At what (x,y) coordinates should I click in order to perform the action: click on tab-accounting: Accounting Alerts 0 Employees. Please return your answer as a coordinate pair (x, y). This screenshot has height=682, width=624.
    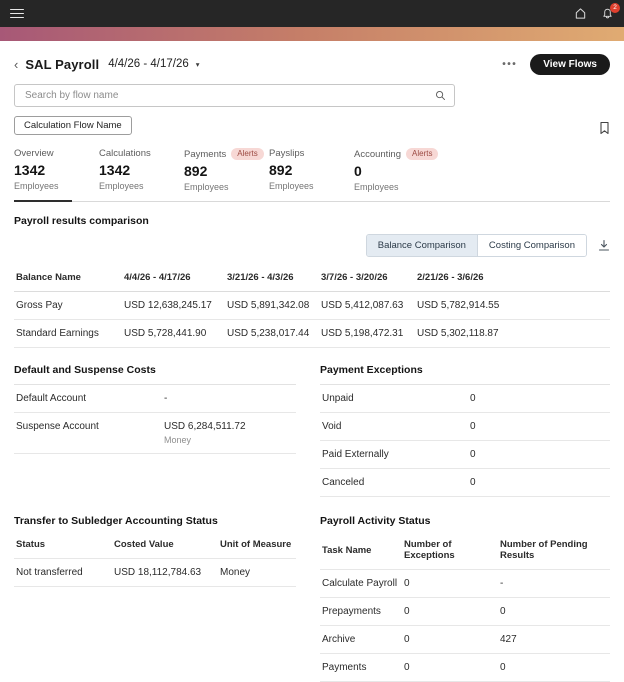
    Looking at the image, I should click on (396, 174).